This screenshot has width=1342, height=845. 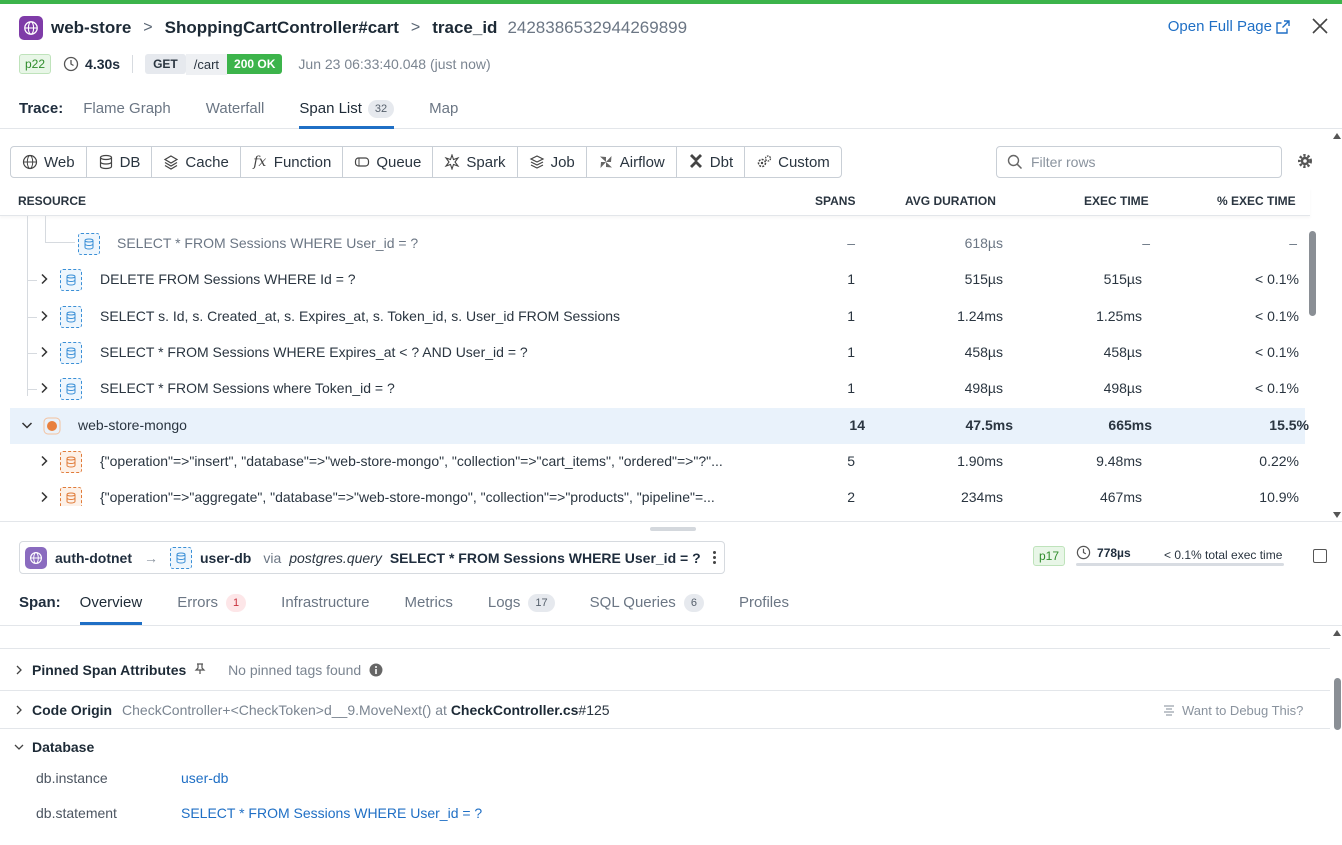 I want to click on scroll-down-arrow, so click(x=1337, y=515).